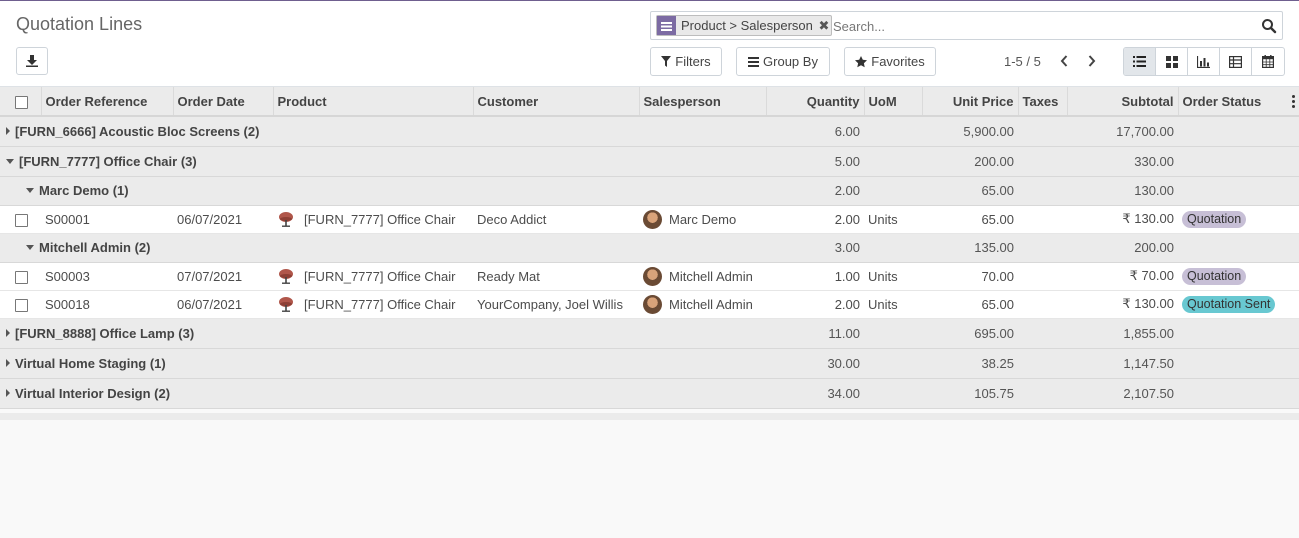 Image resolution: width=1299 pixels, height=538 pixels. I want to click on group-subtotal: 330.00, so click(1122, 161).